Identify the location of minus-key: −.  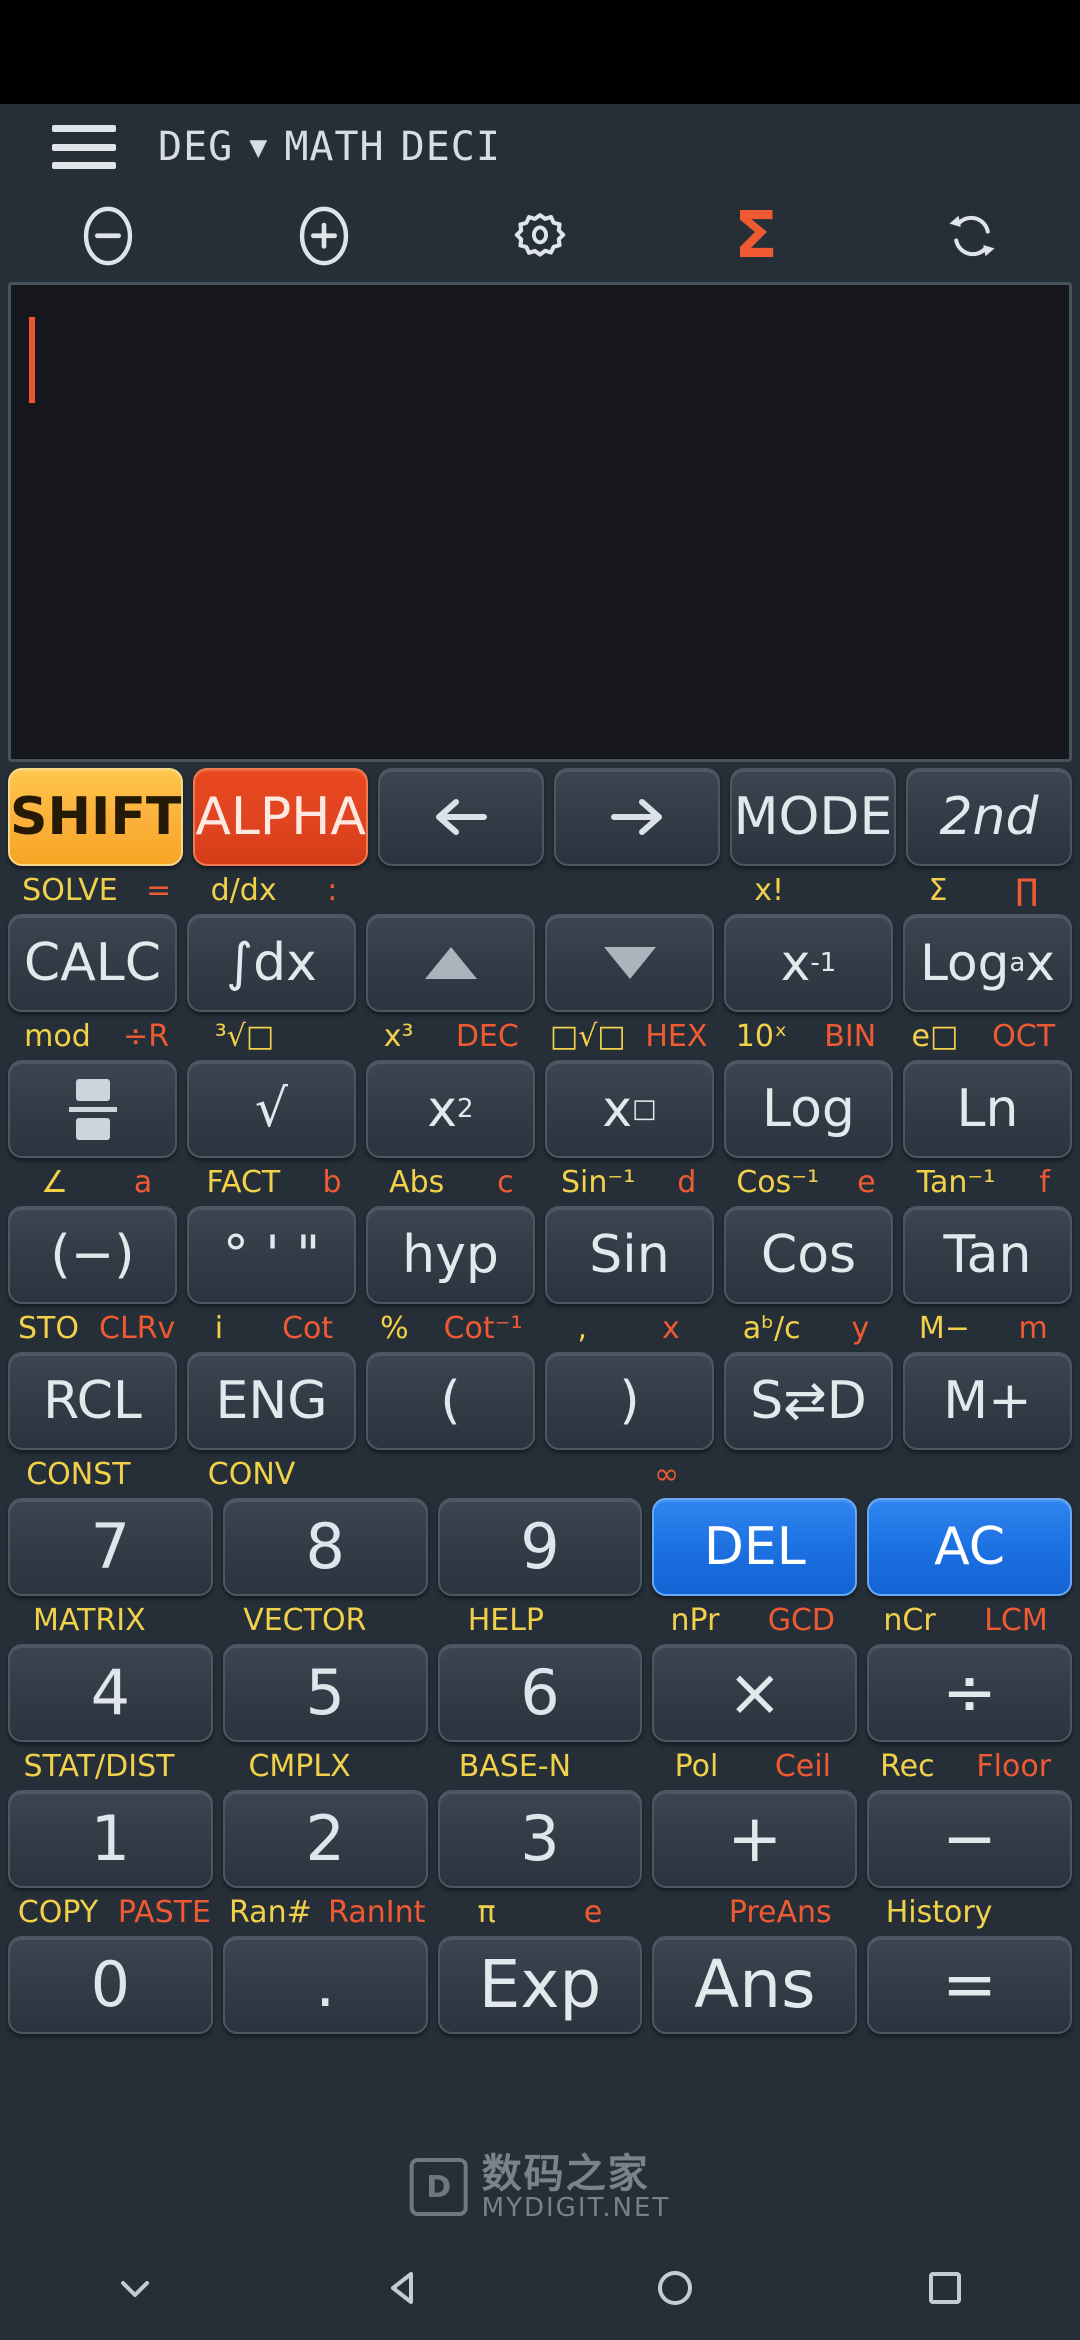
(969, 1839).